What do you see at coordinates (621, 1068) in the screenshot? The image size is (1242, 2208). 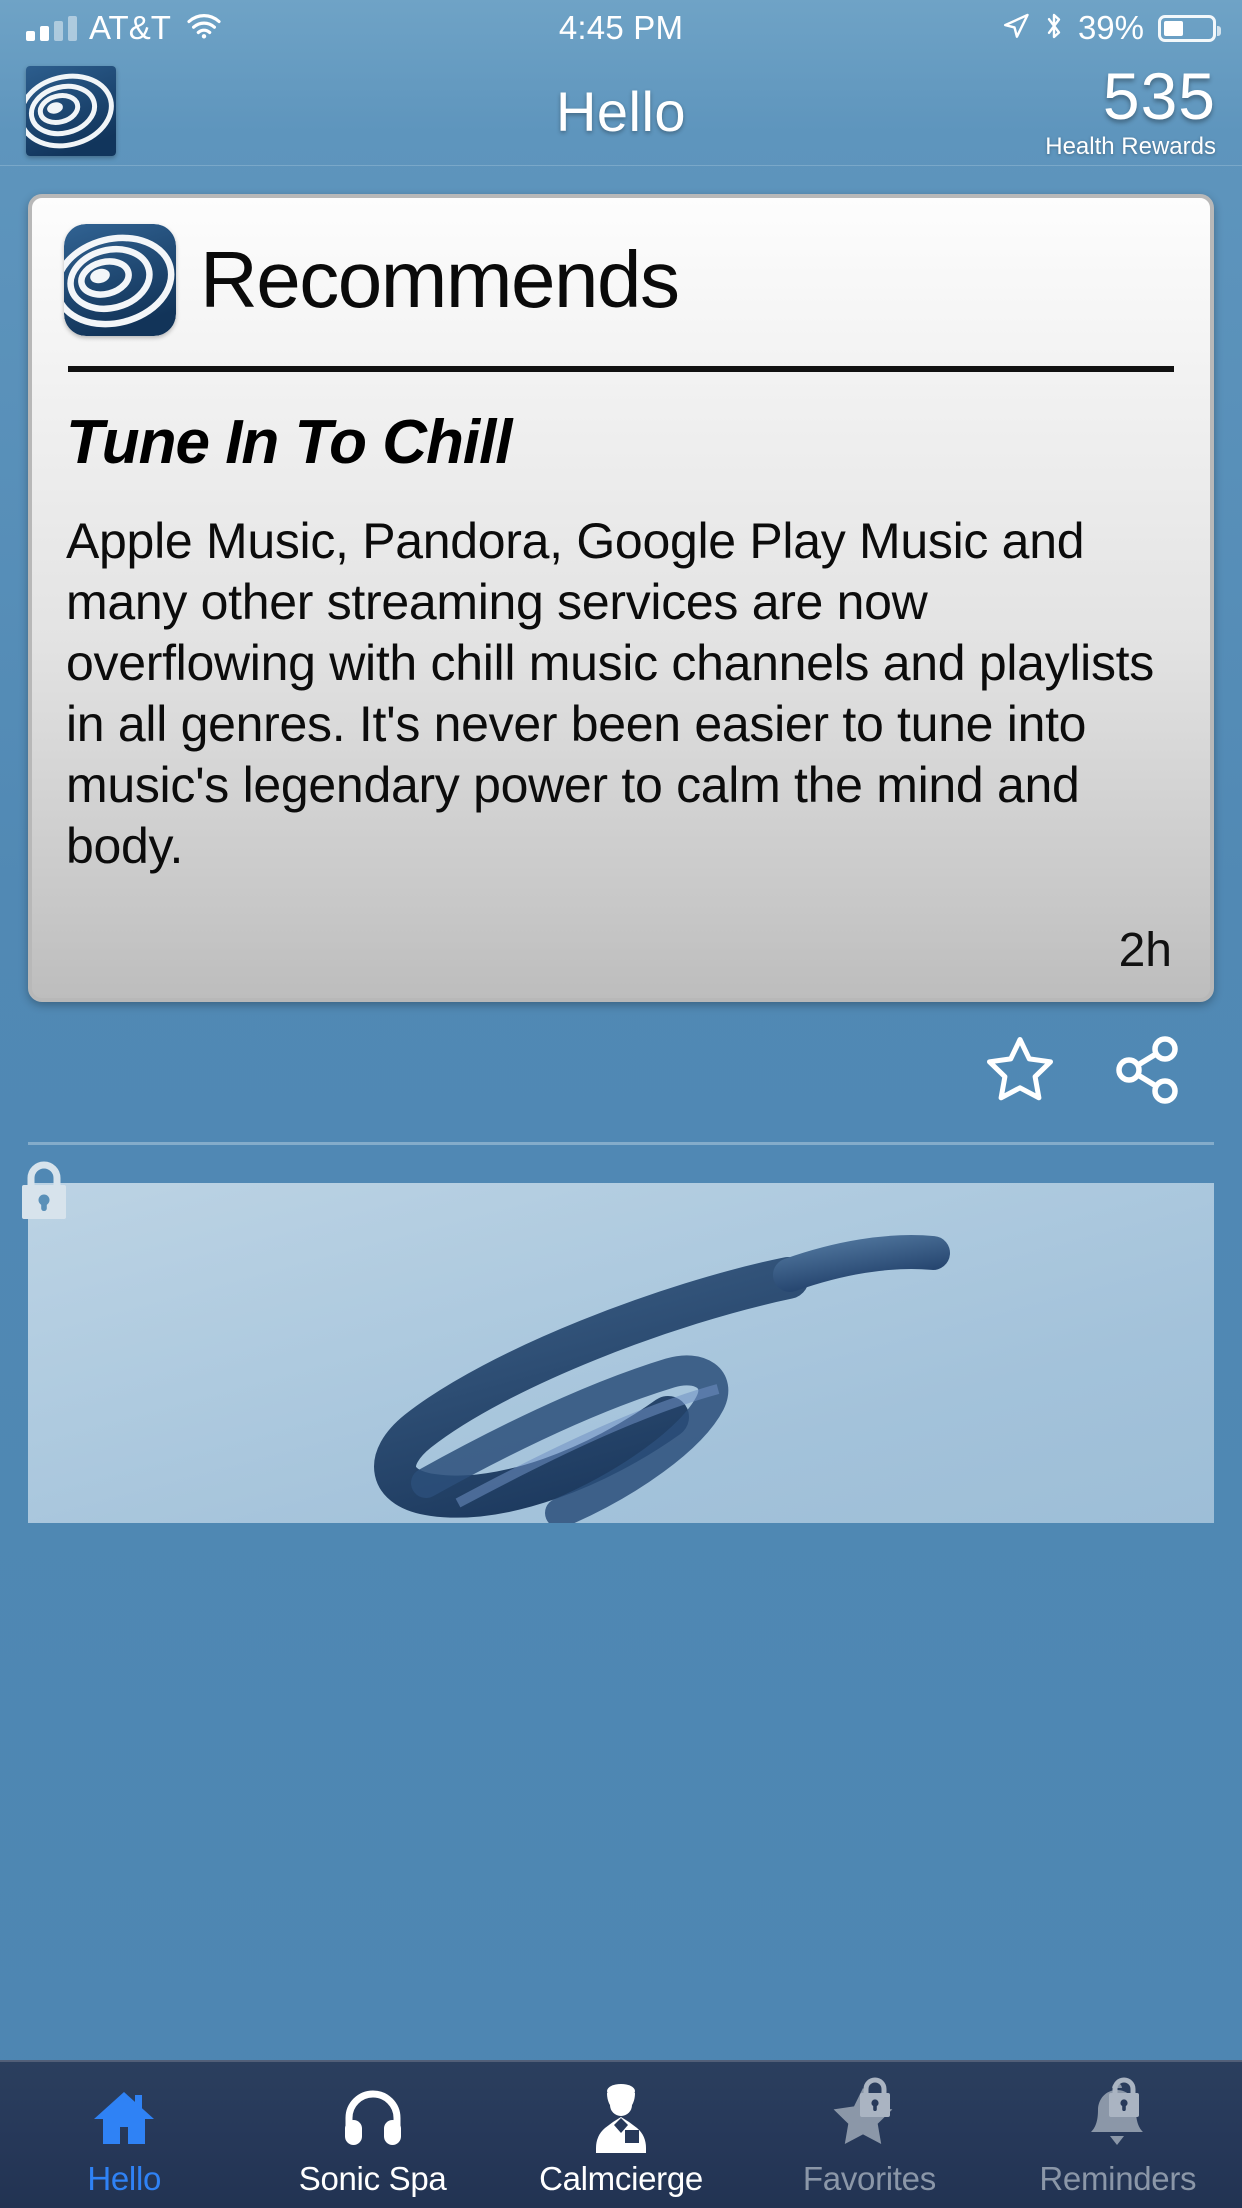 I see `card-actions` at bounding box center [621, 1068].